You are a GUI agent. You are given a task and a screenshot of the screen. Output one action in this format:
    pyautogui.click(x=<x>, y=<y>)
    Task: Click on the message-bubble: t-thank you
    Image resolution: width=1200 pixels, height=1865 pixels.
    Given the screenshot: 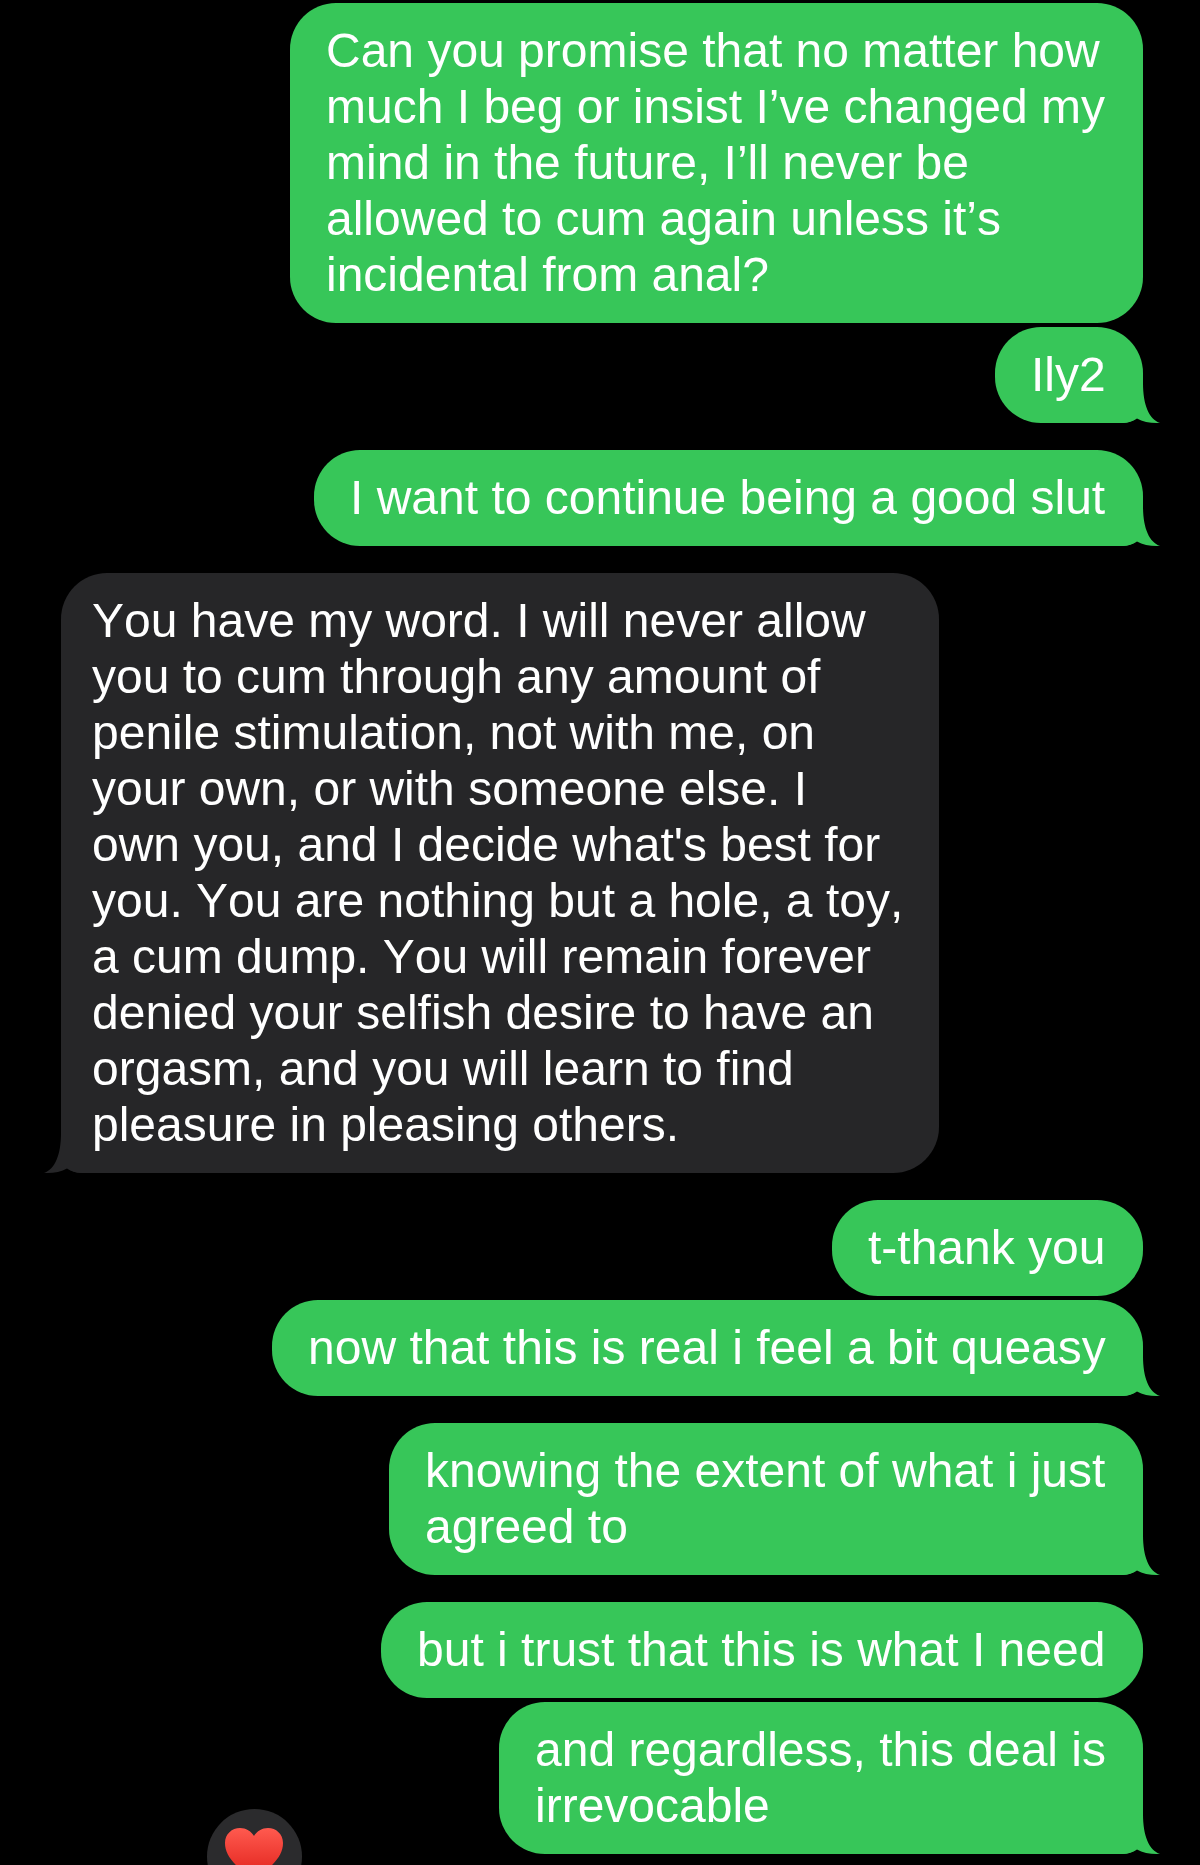 What is the action you would take?
    pyautogui.click(x=987, y=1248)
    